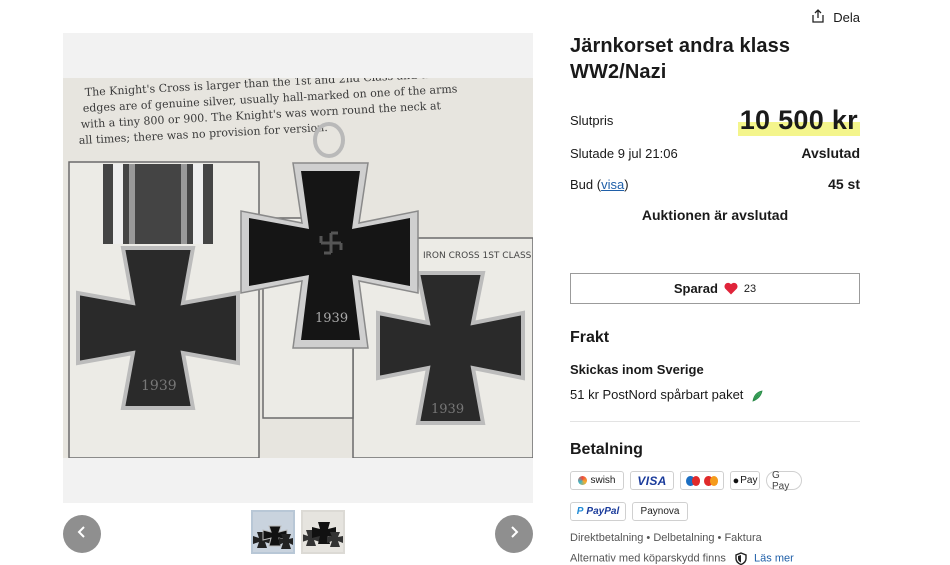 This screenshot has width=950, height=565. Describe the element at coordinates (597, 480) in the screenshot. I see `swish-logo: swish` at that location.